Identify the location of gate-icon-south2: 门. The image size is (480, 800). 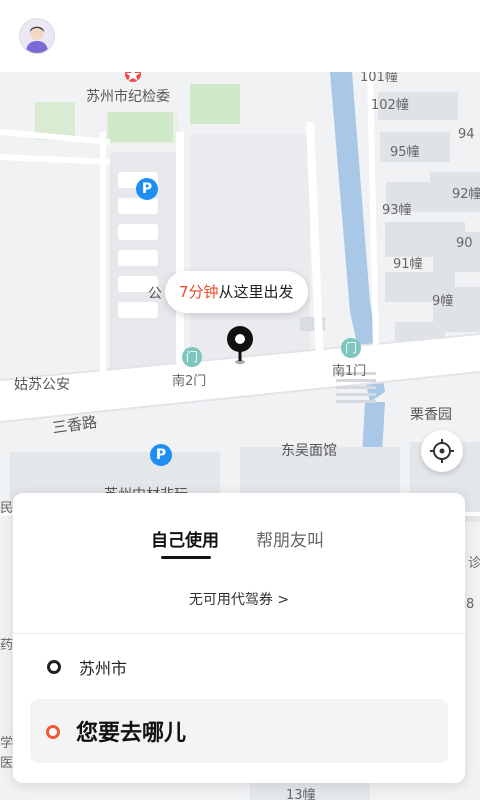
(192, 357).